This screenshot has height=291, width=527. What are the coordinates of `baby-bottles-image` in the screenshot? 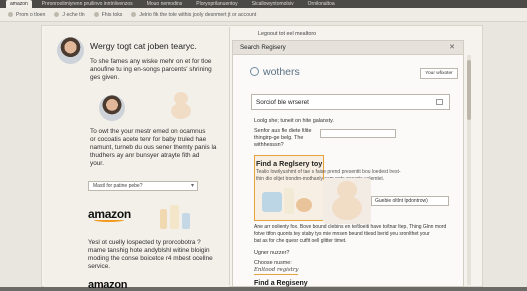 It's located at (176, 217).